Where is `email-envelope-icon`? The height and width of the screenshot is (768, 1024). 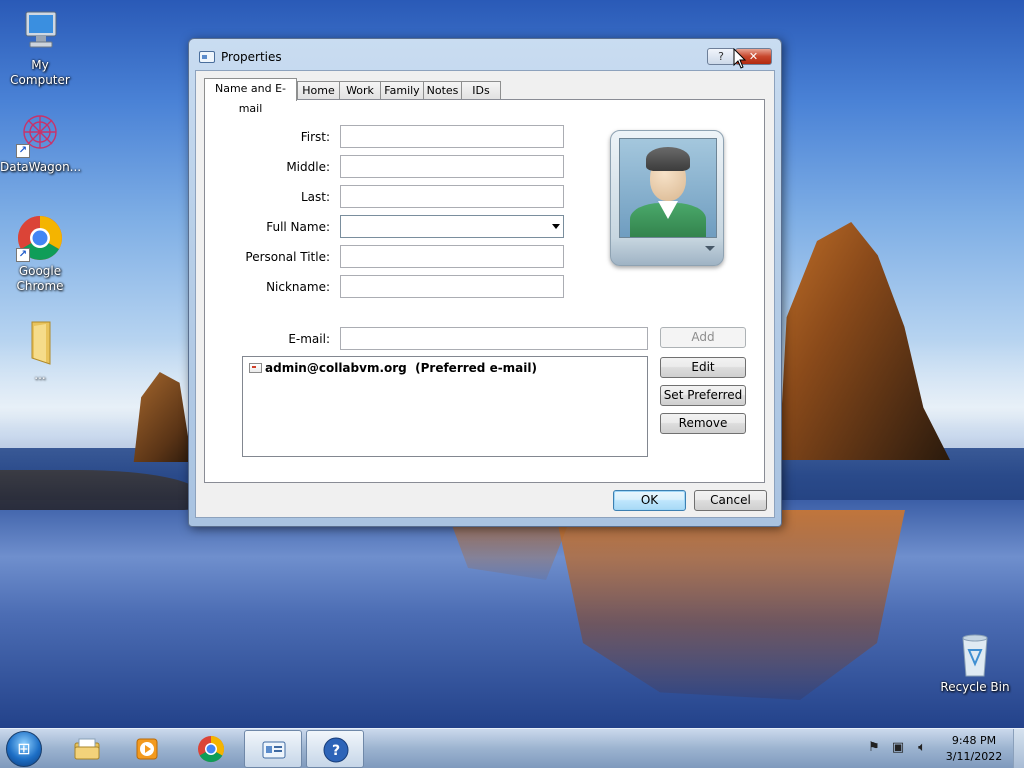 email-envelope-icon is located at coordinates (255, 368).